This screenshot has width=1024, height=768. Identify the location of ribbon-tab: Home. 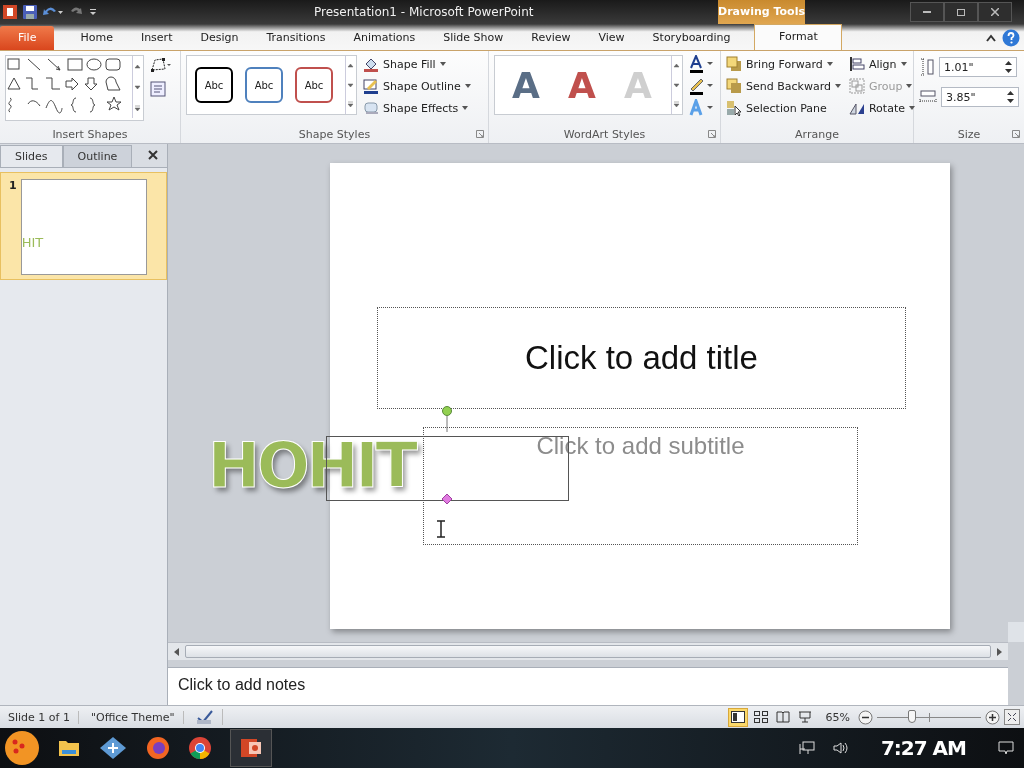
(96, 38).